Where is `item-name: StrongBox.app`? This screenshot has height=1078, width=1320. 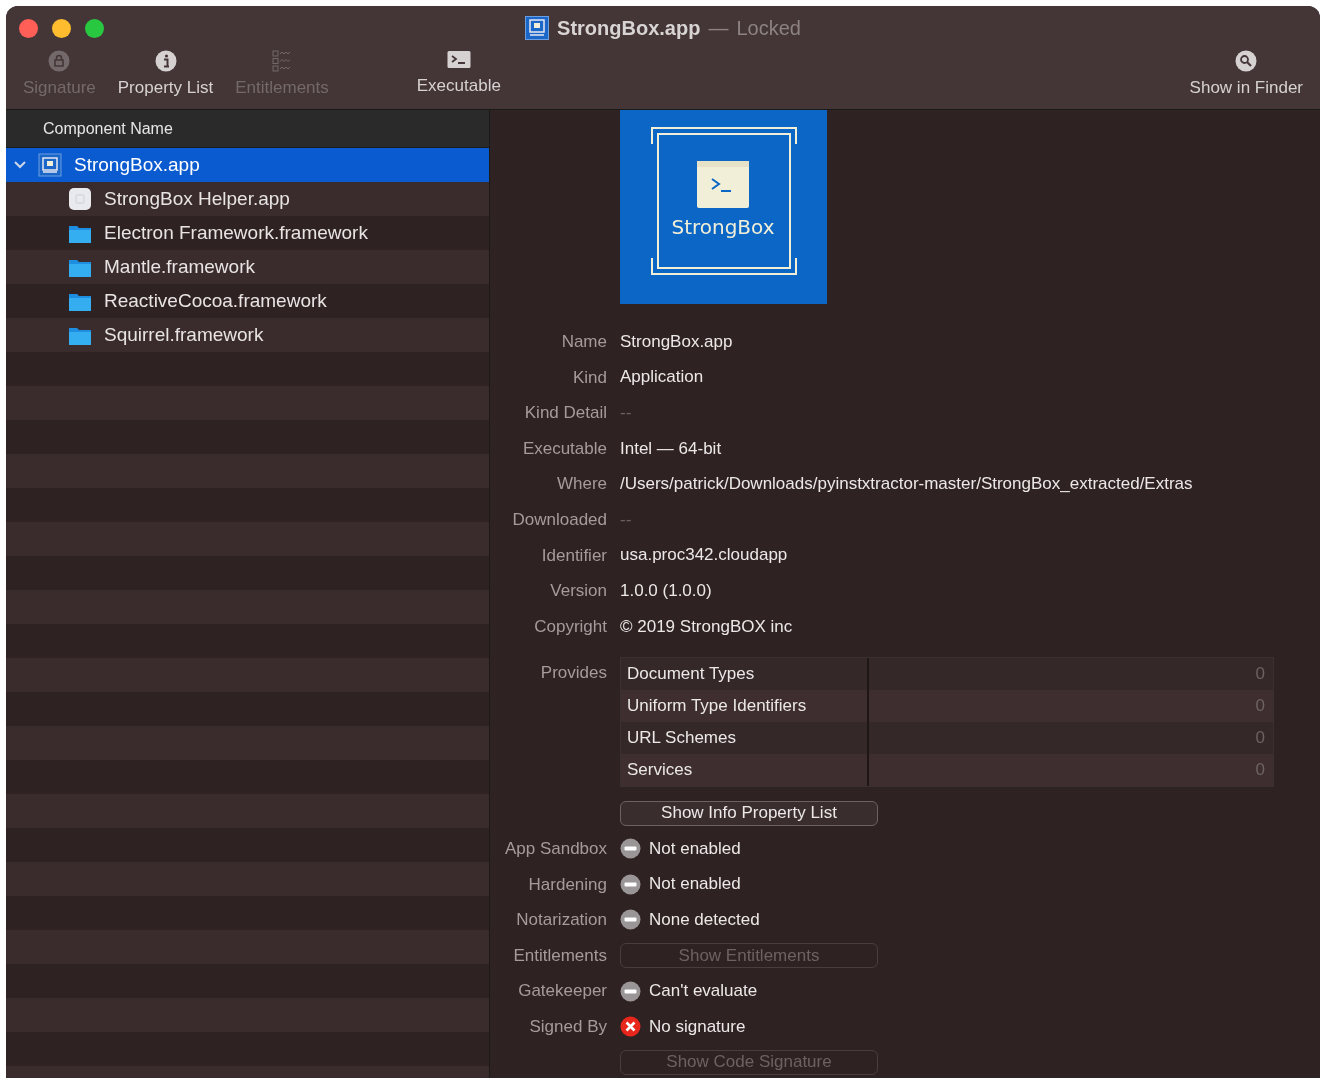 item-name: StrongBox.app is located at coordinates (137, 165).